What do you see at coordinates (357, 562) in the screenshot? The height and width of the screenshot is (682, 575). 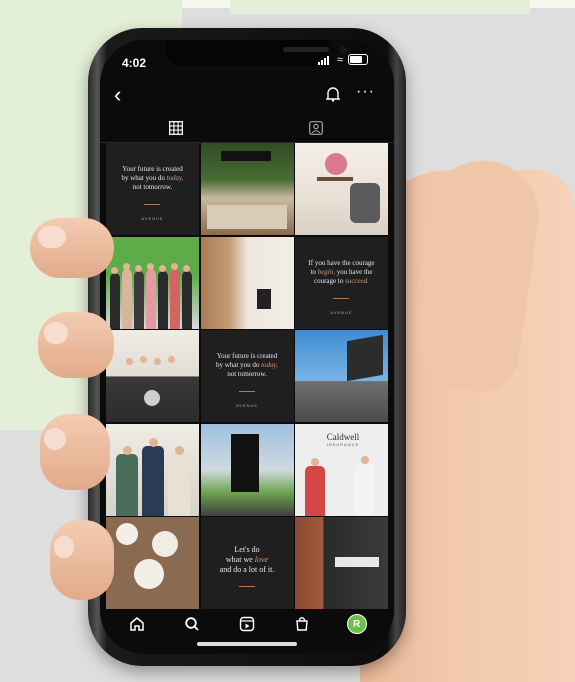 I see `store-sign` at bounding box center [357, 562].